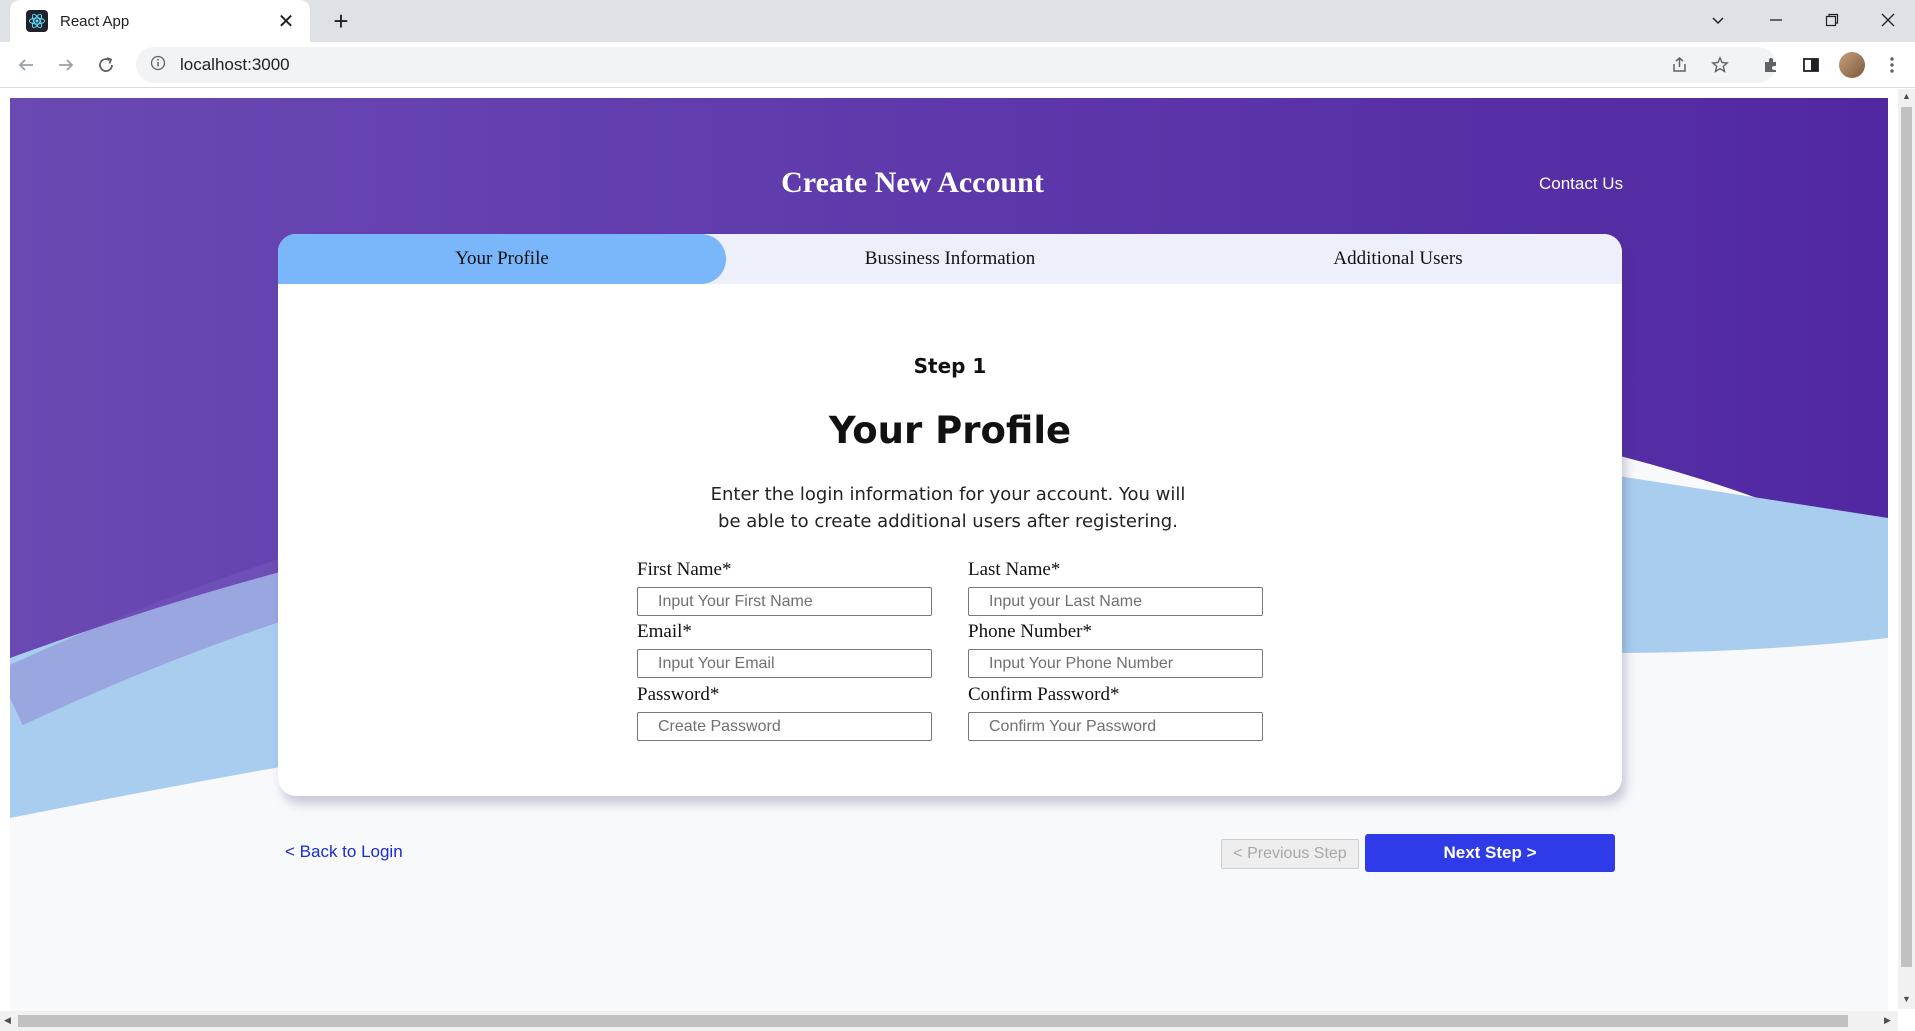 The width and height of the screenshot is (1915, 1031). Describe the element at coordinates (950, 430) in the screenshot. I see `section-title: Your Profile` at that location.